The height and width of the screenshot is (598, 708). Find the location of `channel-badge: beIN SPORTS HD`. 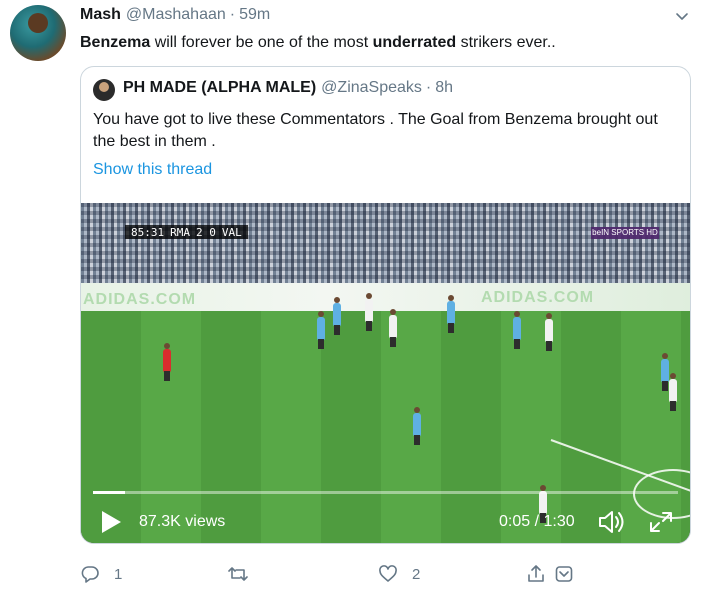

channel-badge: beIN SPORTS HD is located at coordinates (625, 233).